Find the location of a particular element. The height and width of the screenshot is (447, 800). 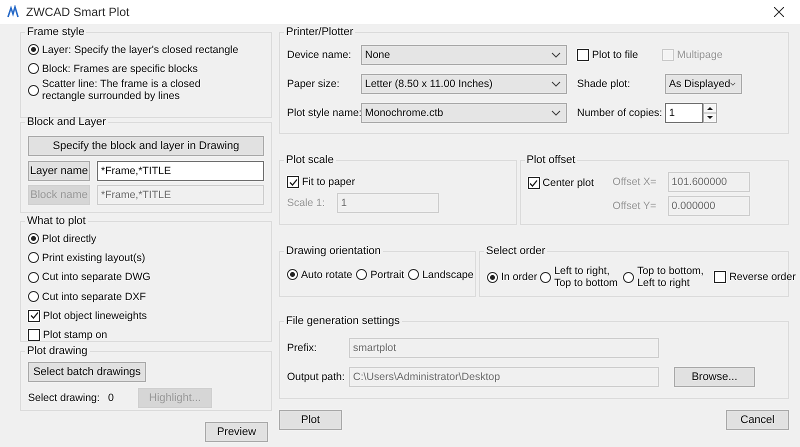

dropdown: None is located at coordinates (464, 55).